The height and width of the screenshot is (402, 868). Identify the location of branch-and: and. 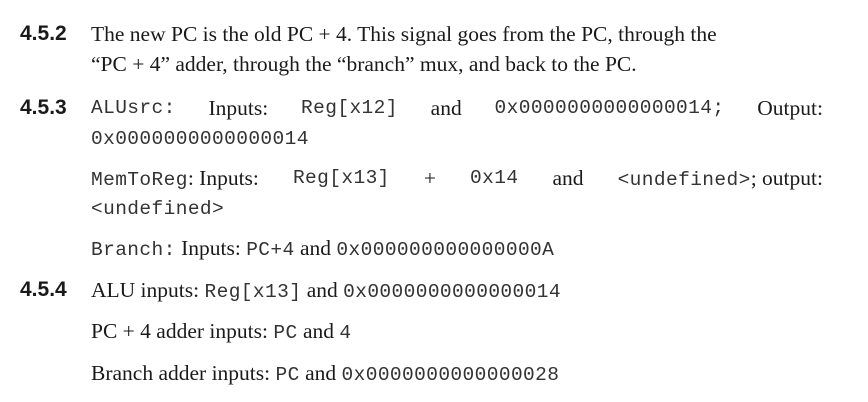
(315, 248).